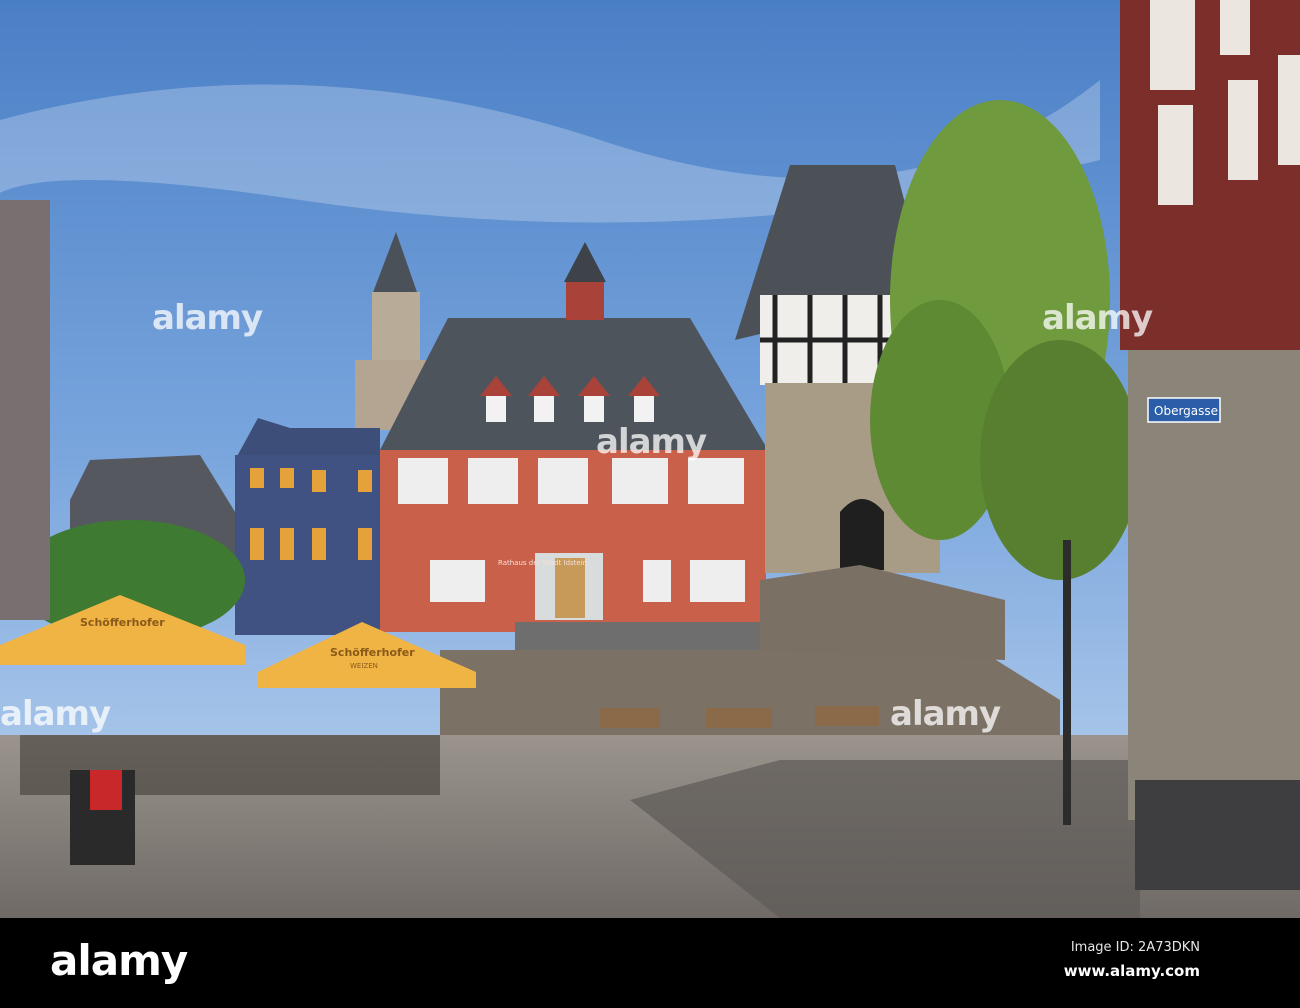 This screenshot has width=1300, height=1008. Describe the element at coordinates (25, 410) in the screenshot. I see `left-building` at that location.